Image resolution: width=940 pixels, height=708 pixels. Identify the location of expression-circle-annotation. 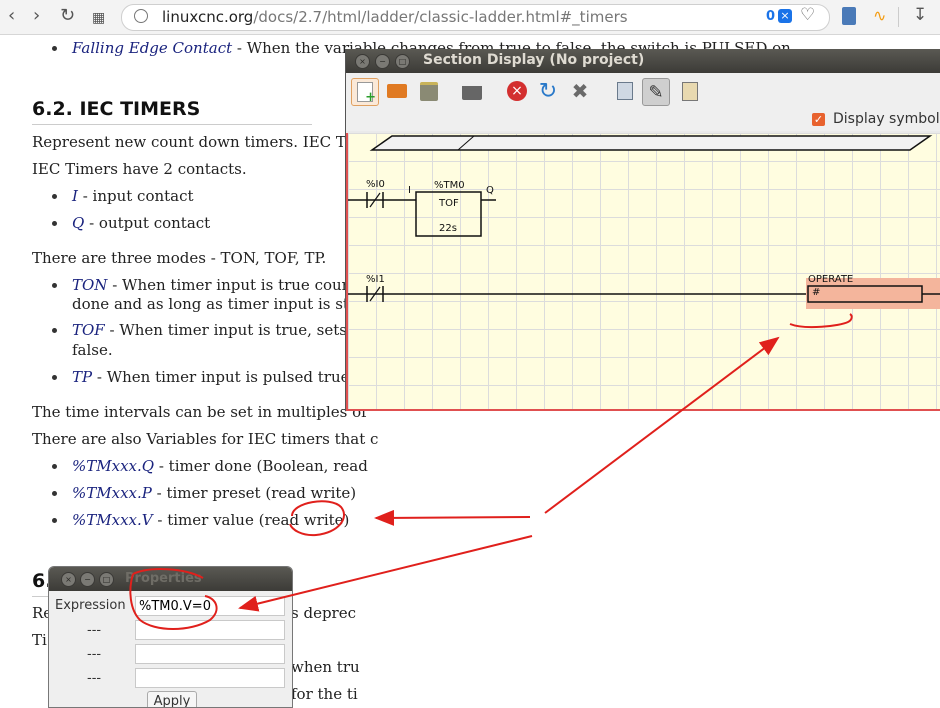
(173, 599).